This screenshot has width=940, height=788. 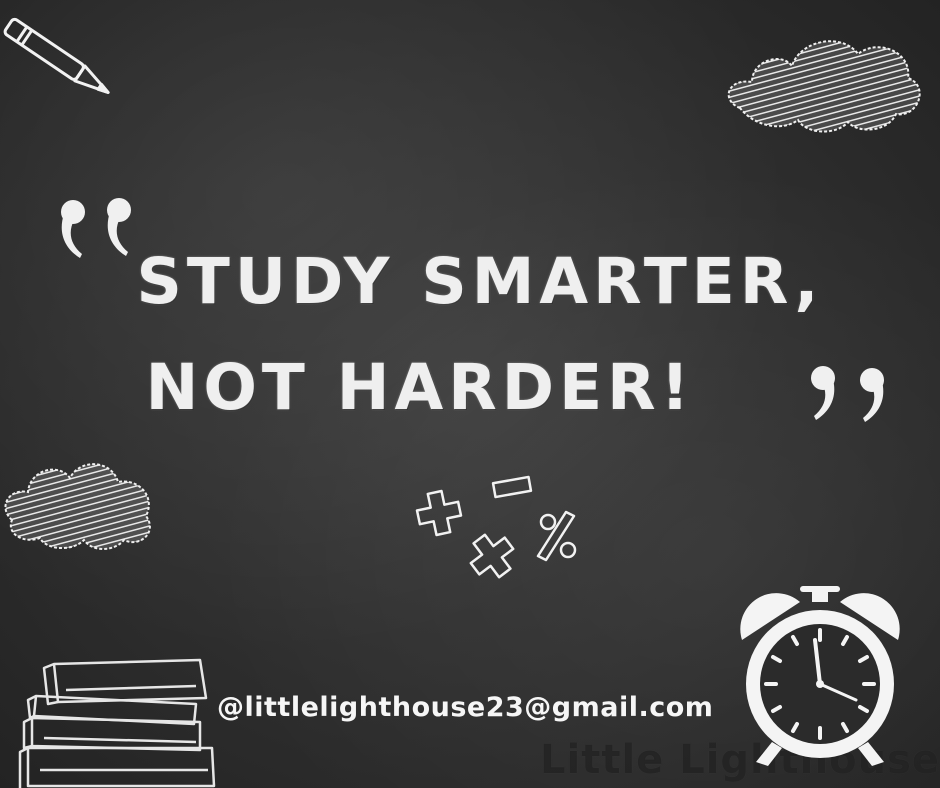 What do you see at coordinates (465, 707) in the screenshot?
I see `contact-email: @littlelighthouse23@gmail.com` at bounding box center [465, 707].